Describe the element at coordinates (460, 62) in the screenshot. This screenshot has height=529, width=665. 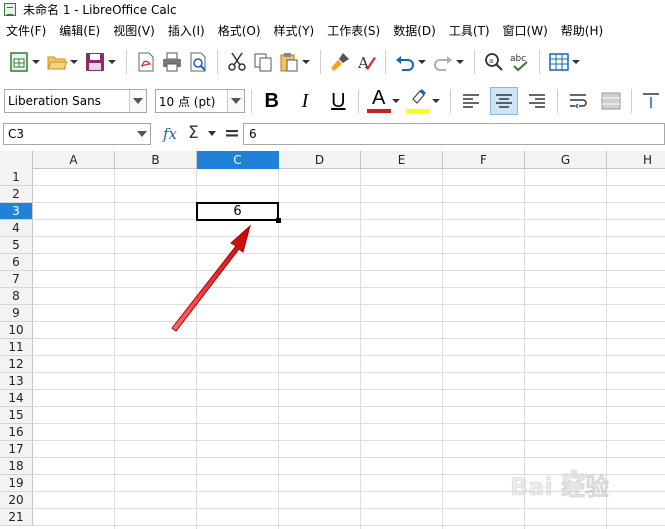
I see `redo-dropdown-arrow` at that location.